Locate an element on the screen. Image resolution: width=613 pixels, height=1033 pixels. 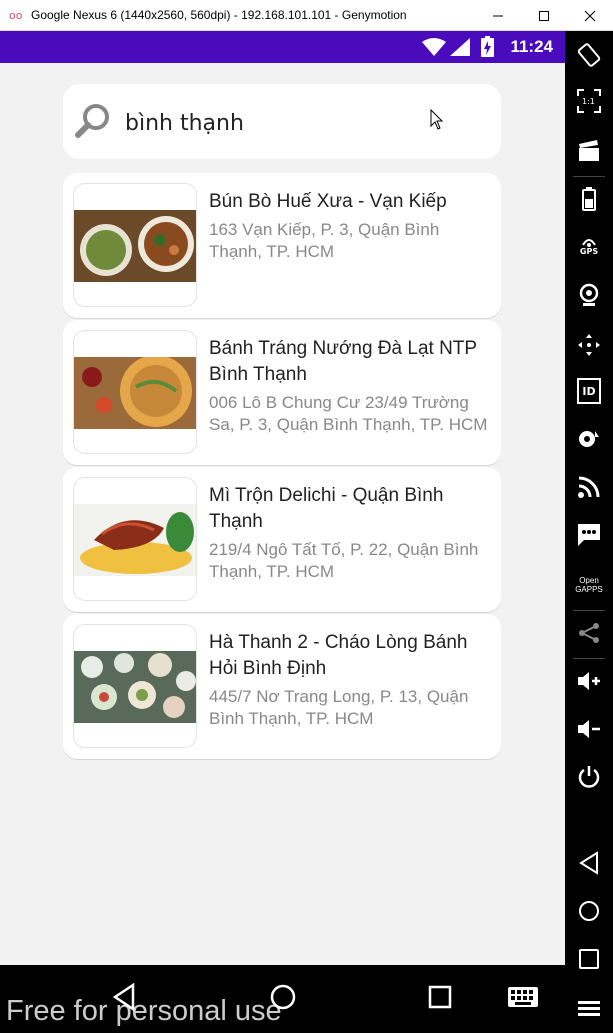
gps-button: GPS is located at coordinates (589, 245).